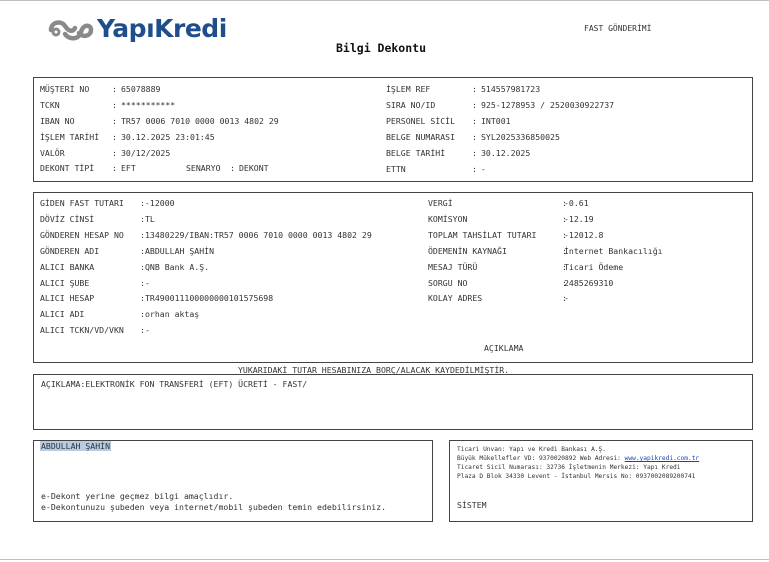 The height and width of the screenshot is (562, 769). I want to click on charge-field-value: -, so click(566, 298).